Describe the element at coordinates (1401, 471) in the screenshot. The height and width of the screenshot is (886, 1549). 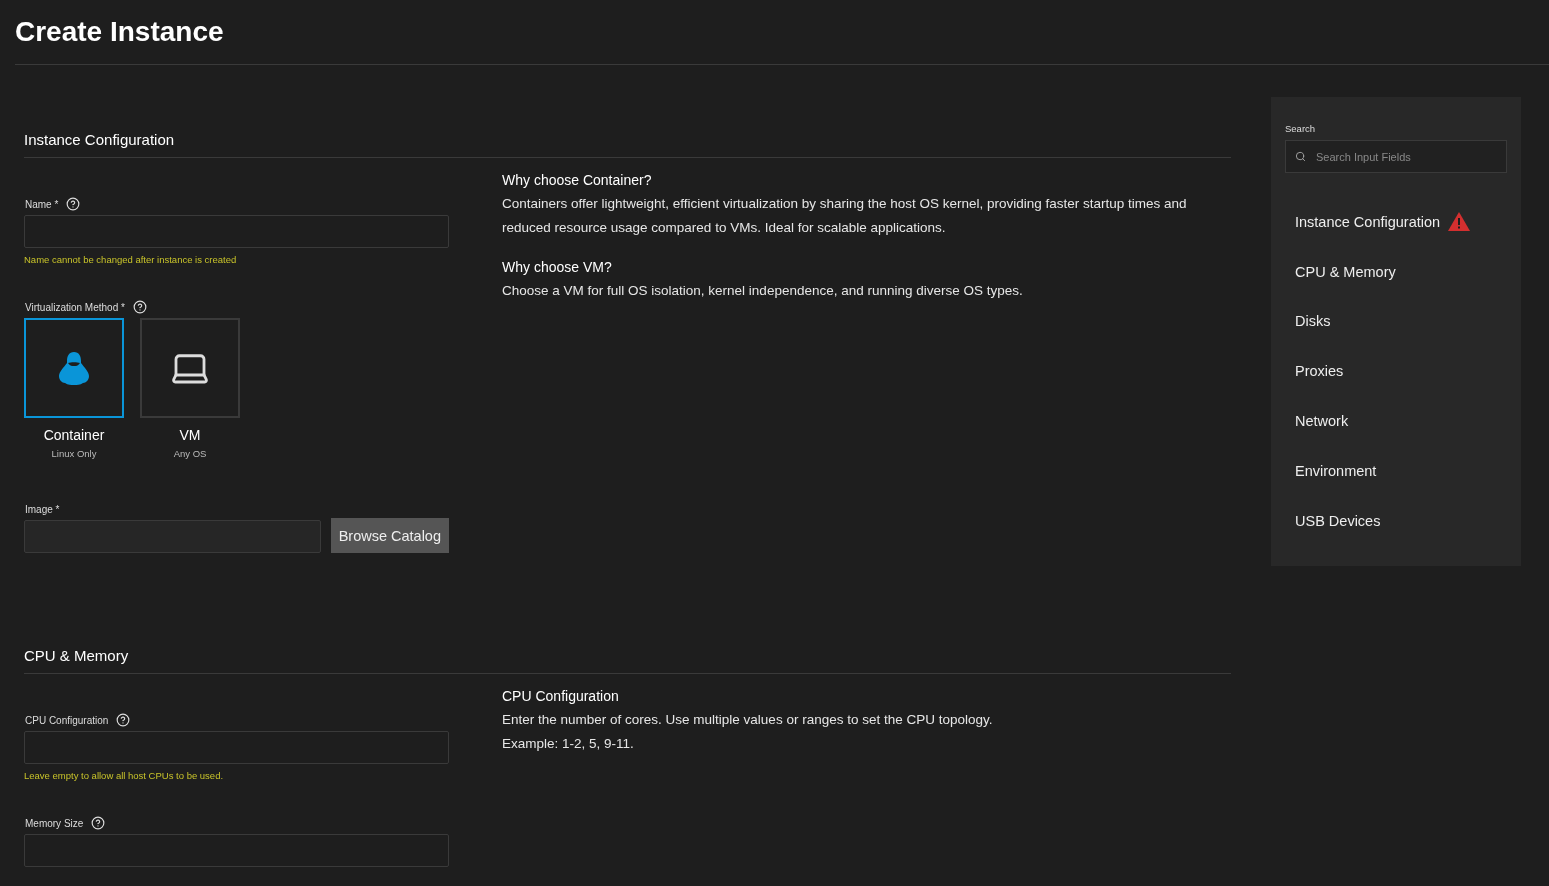
I see `nav-link: Environment` at that location.